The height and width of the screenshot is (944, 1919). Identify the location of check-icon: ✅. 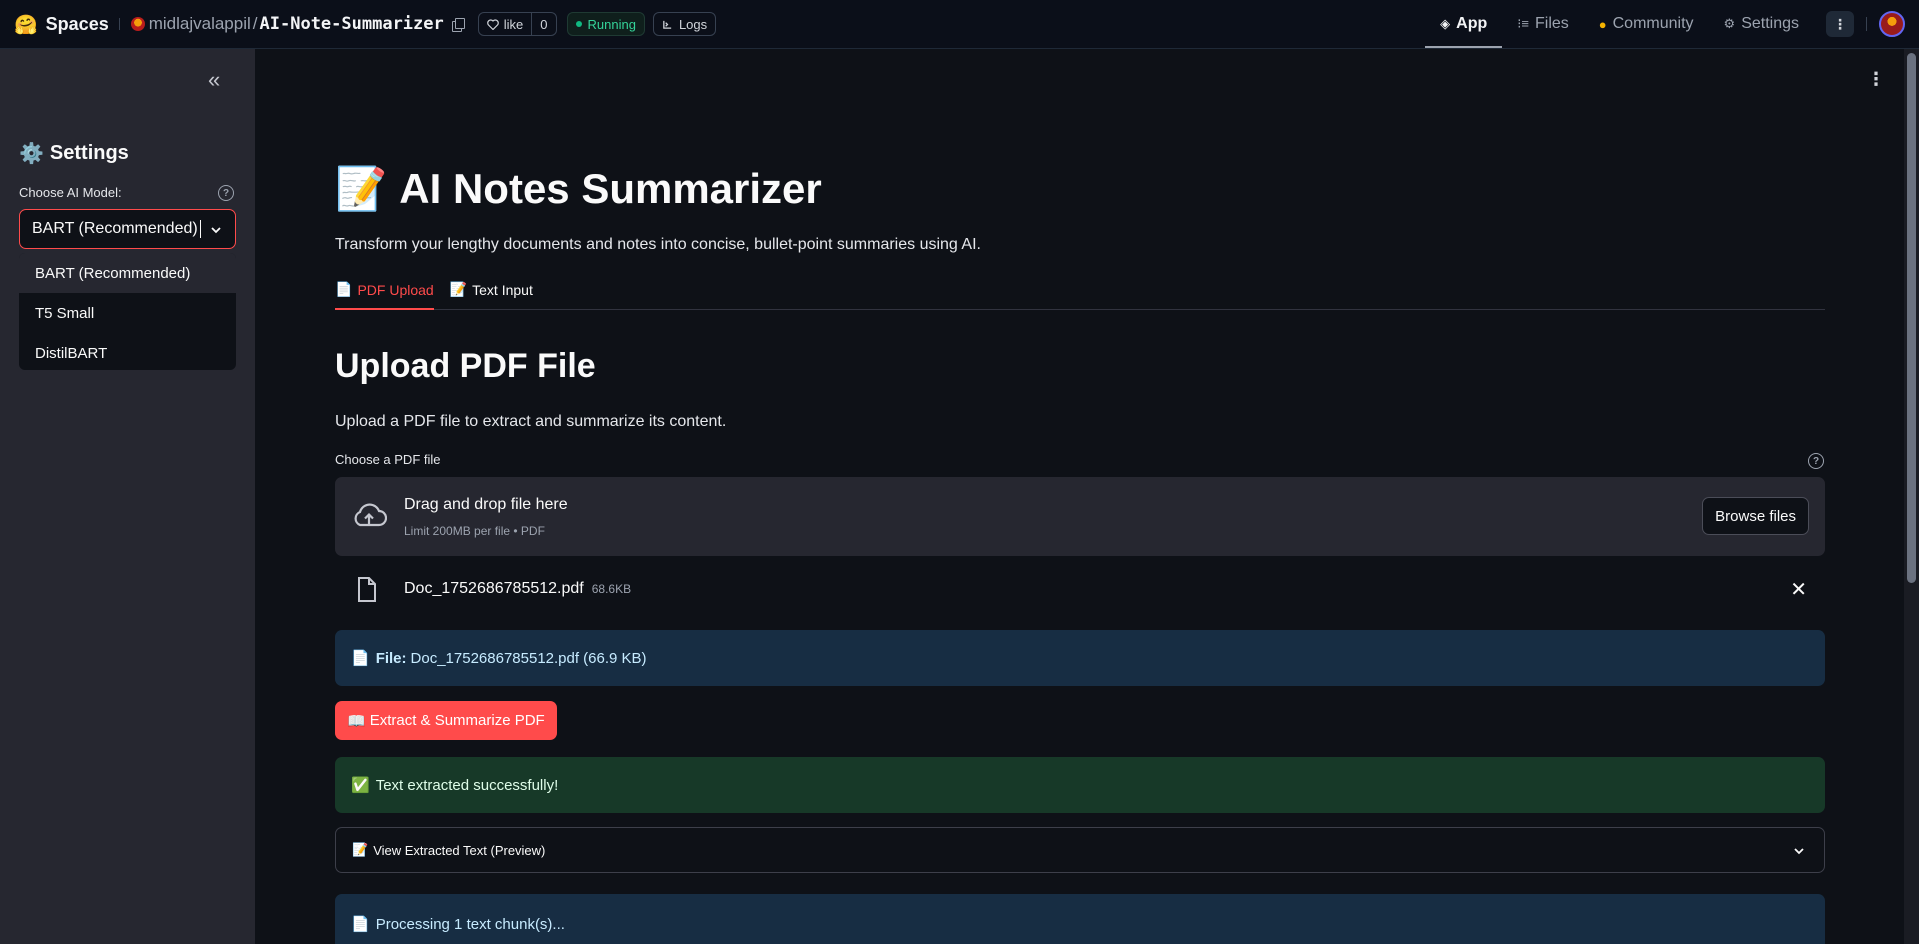
(360, 785).